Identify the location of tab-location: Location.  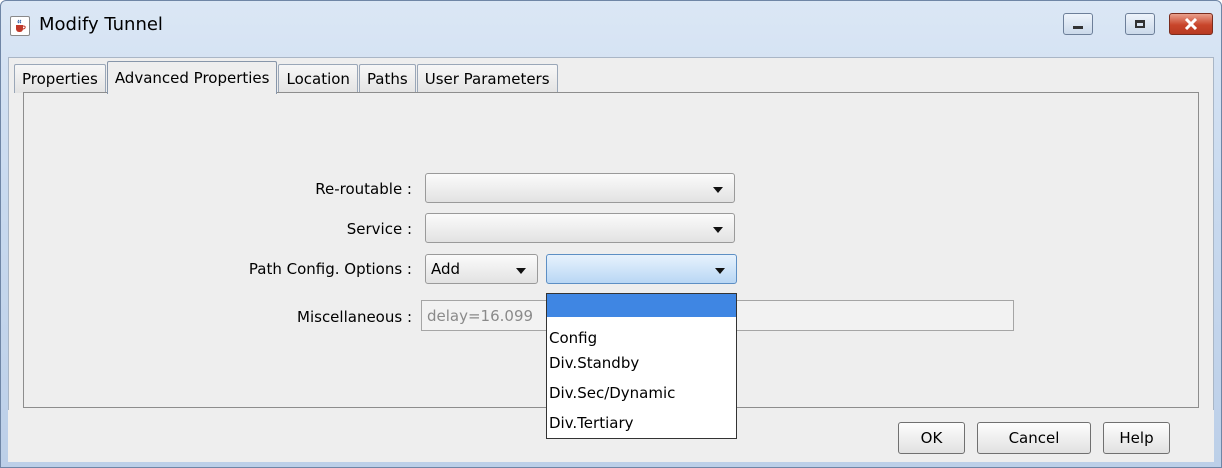
(318, 78).